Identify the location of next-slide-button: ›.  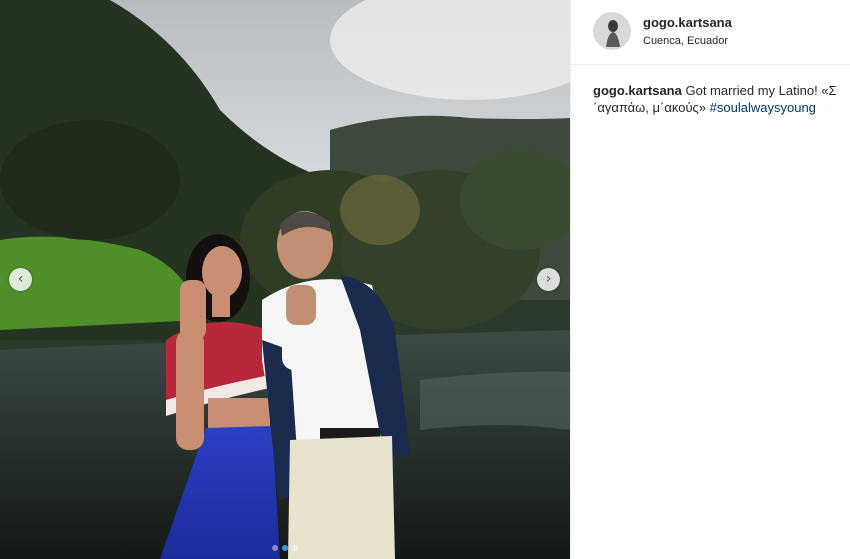
(548, 279).